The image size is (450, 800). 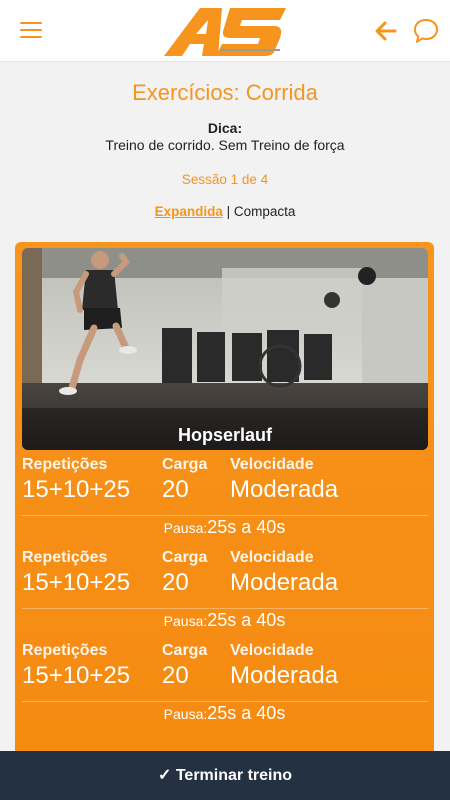 I want to click on view-compact-link: Compacta, so click(x=265, y=211).